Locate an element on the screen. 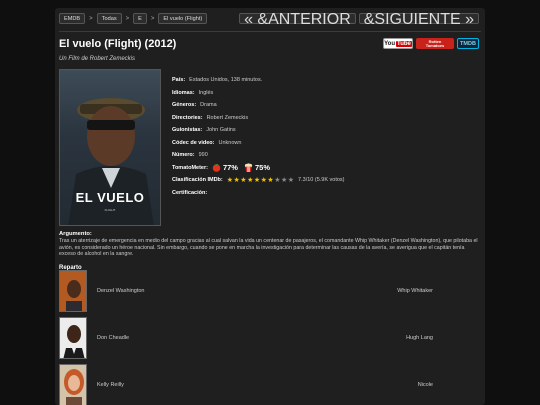 This screenshot has height=405, width=540. detail-label: Idiomas: is located at coordinates (183, 92).